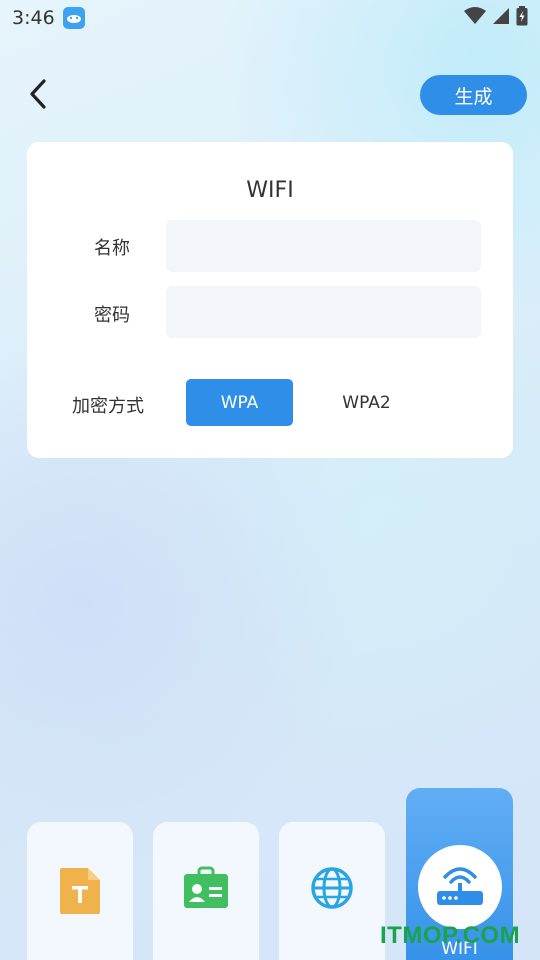 This screenshot has height=960, width=540. I want to click on watermark: ITMOP.COM, so click(450, 935).